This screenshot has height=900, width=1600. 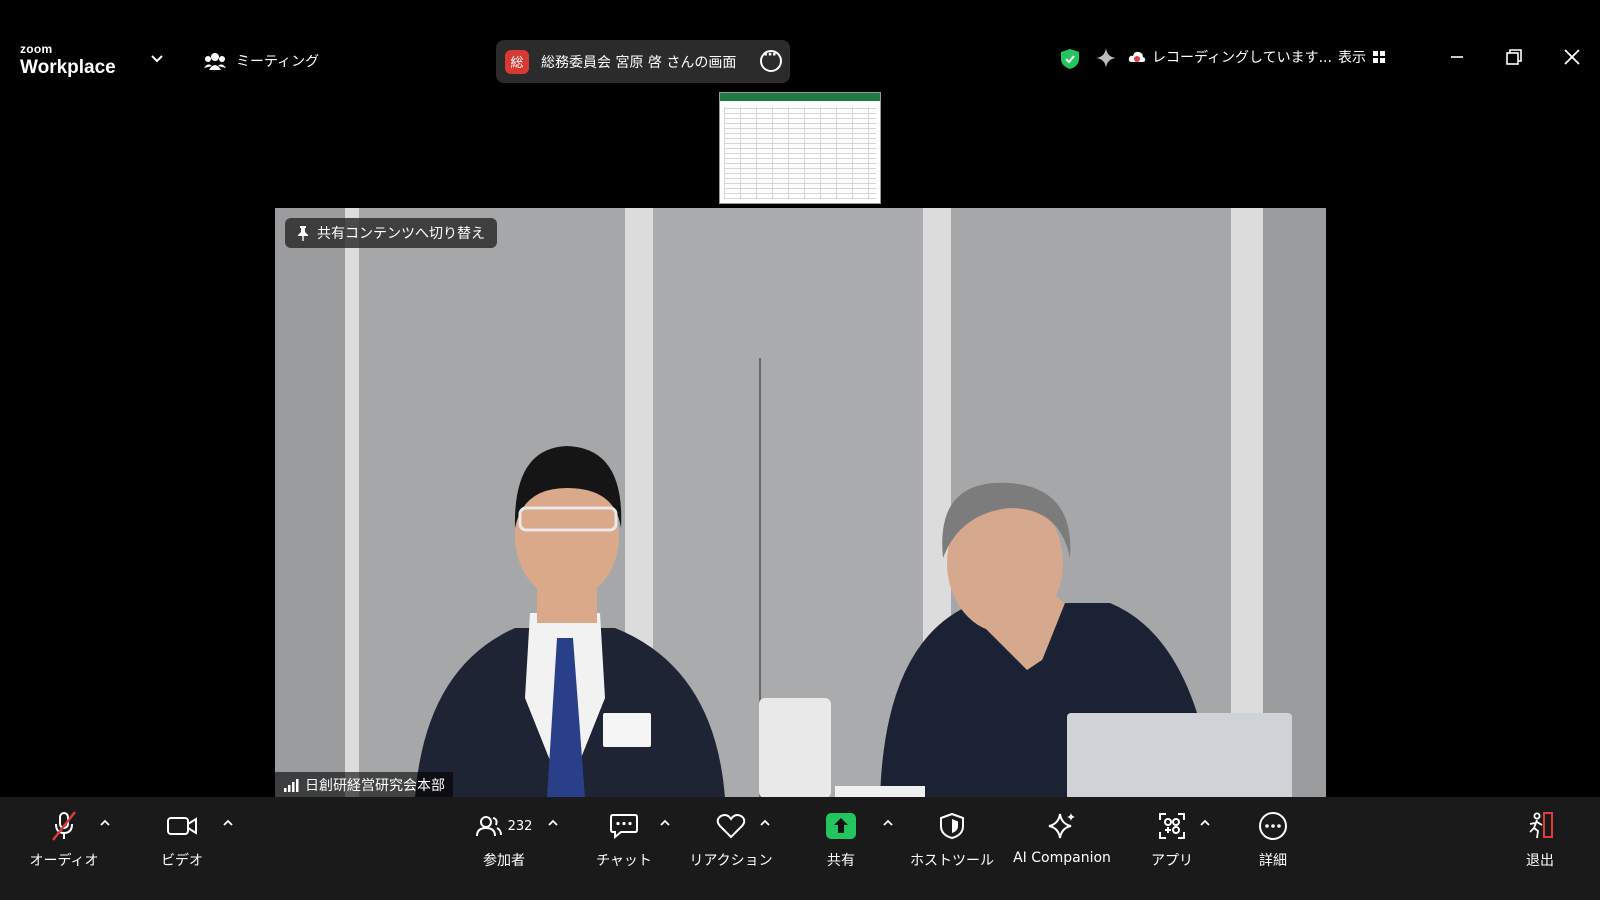 What do you see at coordinates (182, 839) in the screenshot?
I see `video-button: ビデオ` at bounding box center [182, 839].